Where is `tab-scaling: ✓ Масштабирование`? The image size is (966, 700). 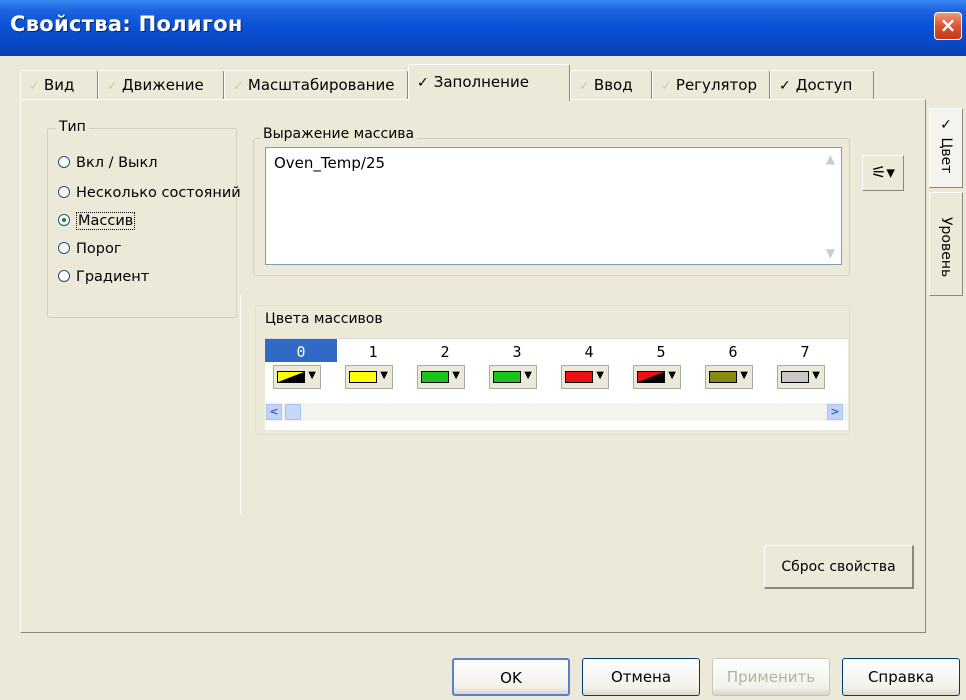
tab-scaling: ✓ Масштабирование is located at coordinates (316, 85).